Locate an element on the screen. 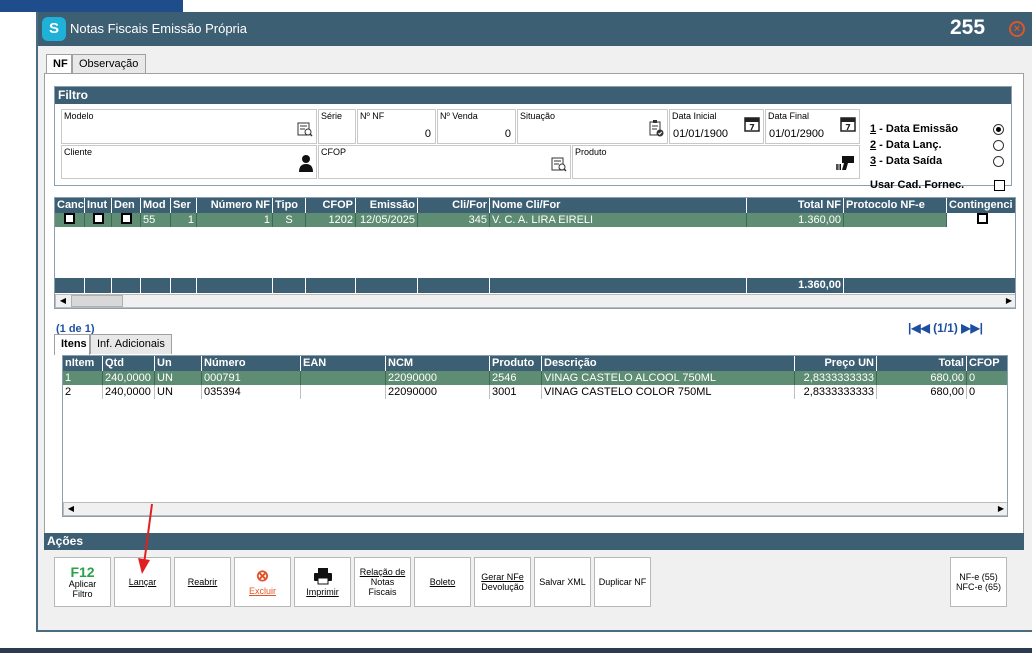  items-grid-hscrollbar: ◀ ▶ is located at coordinates (535, 509).